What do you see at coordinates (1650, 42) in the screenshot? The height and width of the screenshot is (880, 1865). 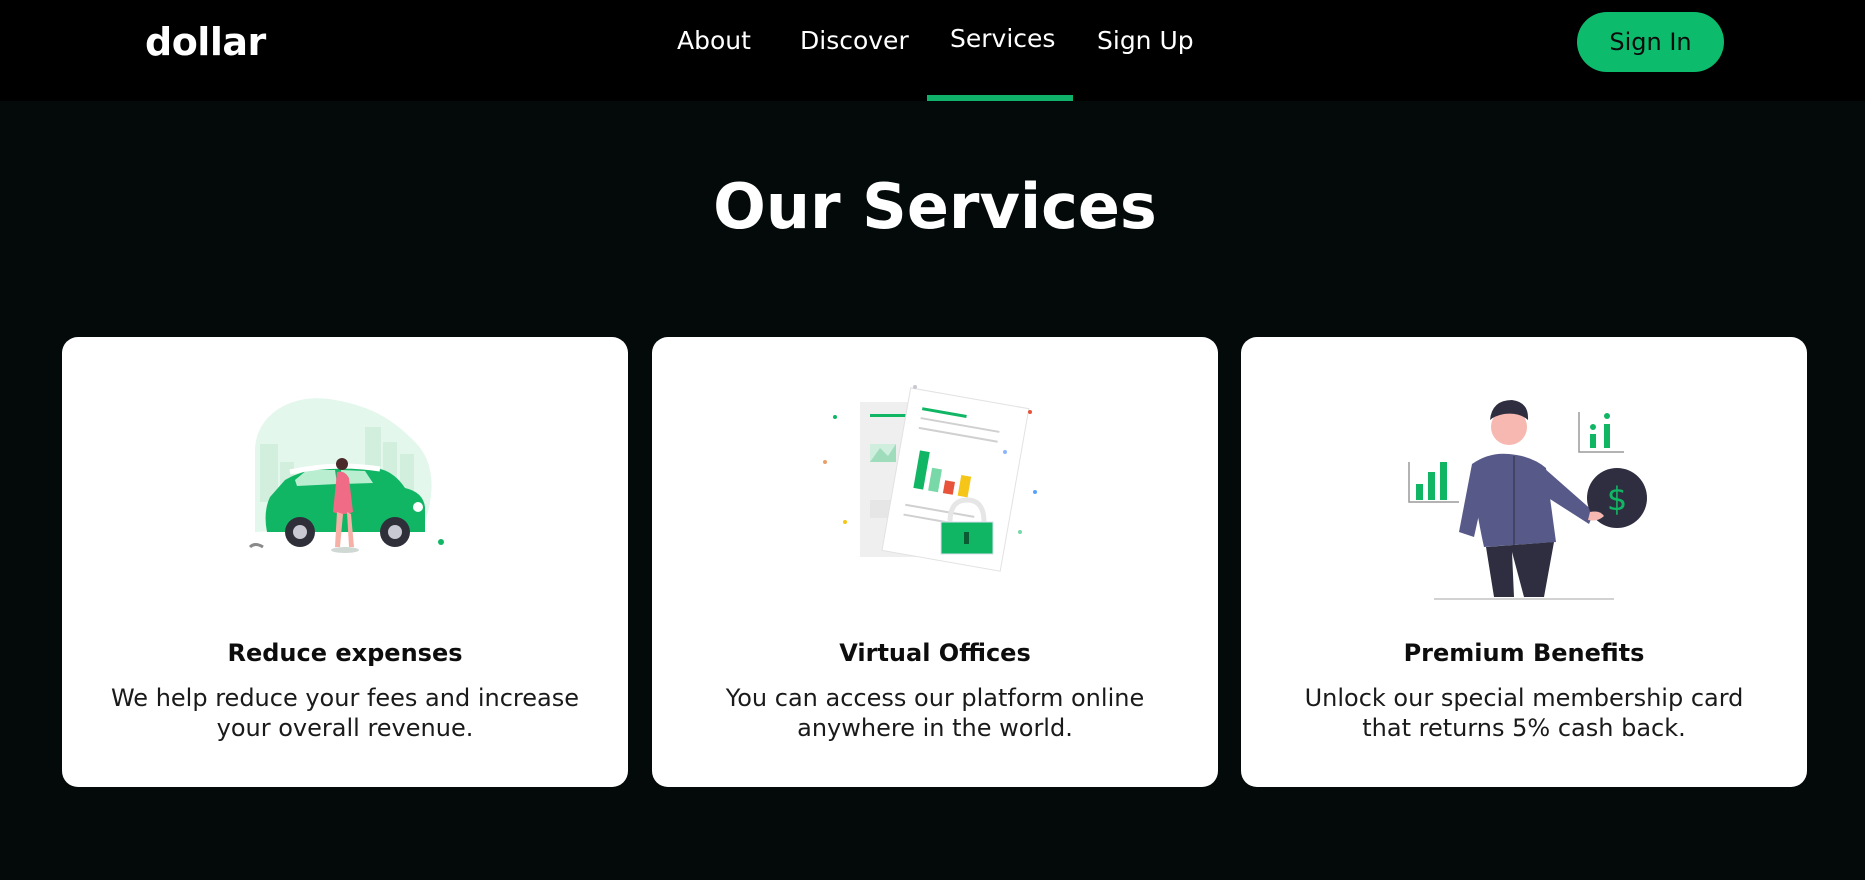 I see `sign-in-button: Sign In` at bounding box center [1650, 42].